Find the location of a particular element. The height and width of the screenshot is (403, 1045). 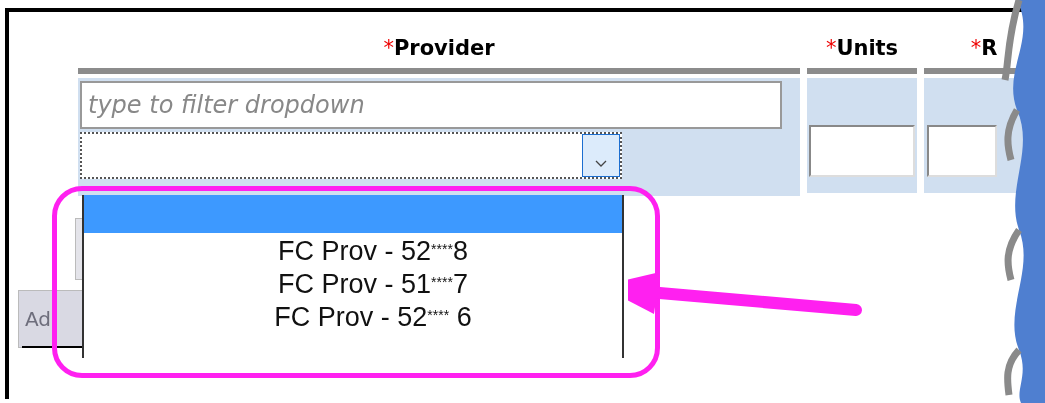

dropdown-button is located at coordinates (601, 155).